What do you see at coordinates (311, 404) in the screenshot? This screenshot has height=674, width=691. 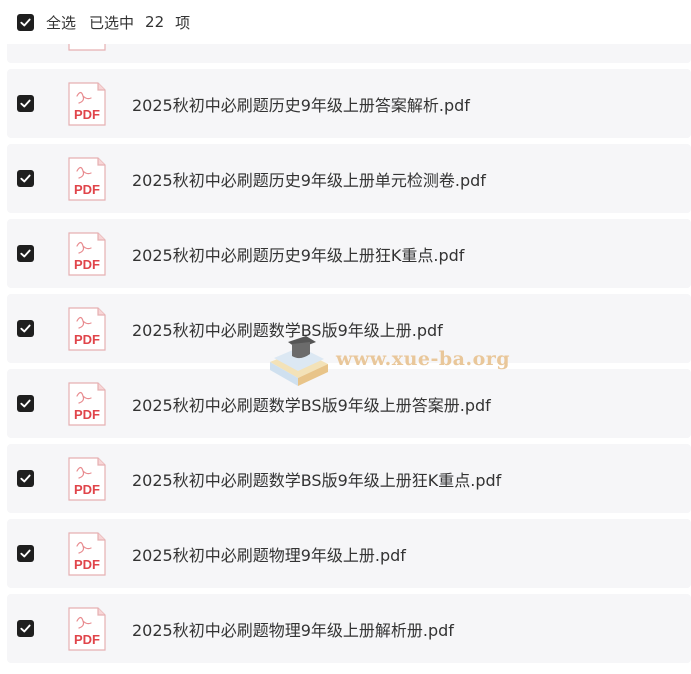 I see `file-name: 2025秋初中必刷题数学BS版9年级上册答案册.pdf` at bounding box center [311, 404].